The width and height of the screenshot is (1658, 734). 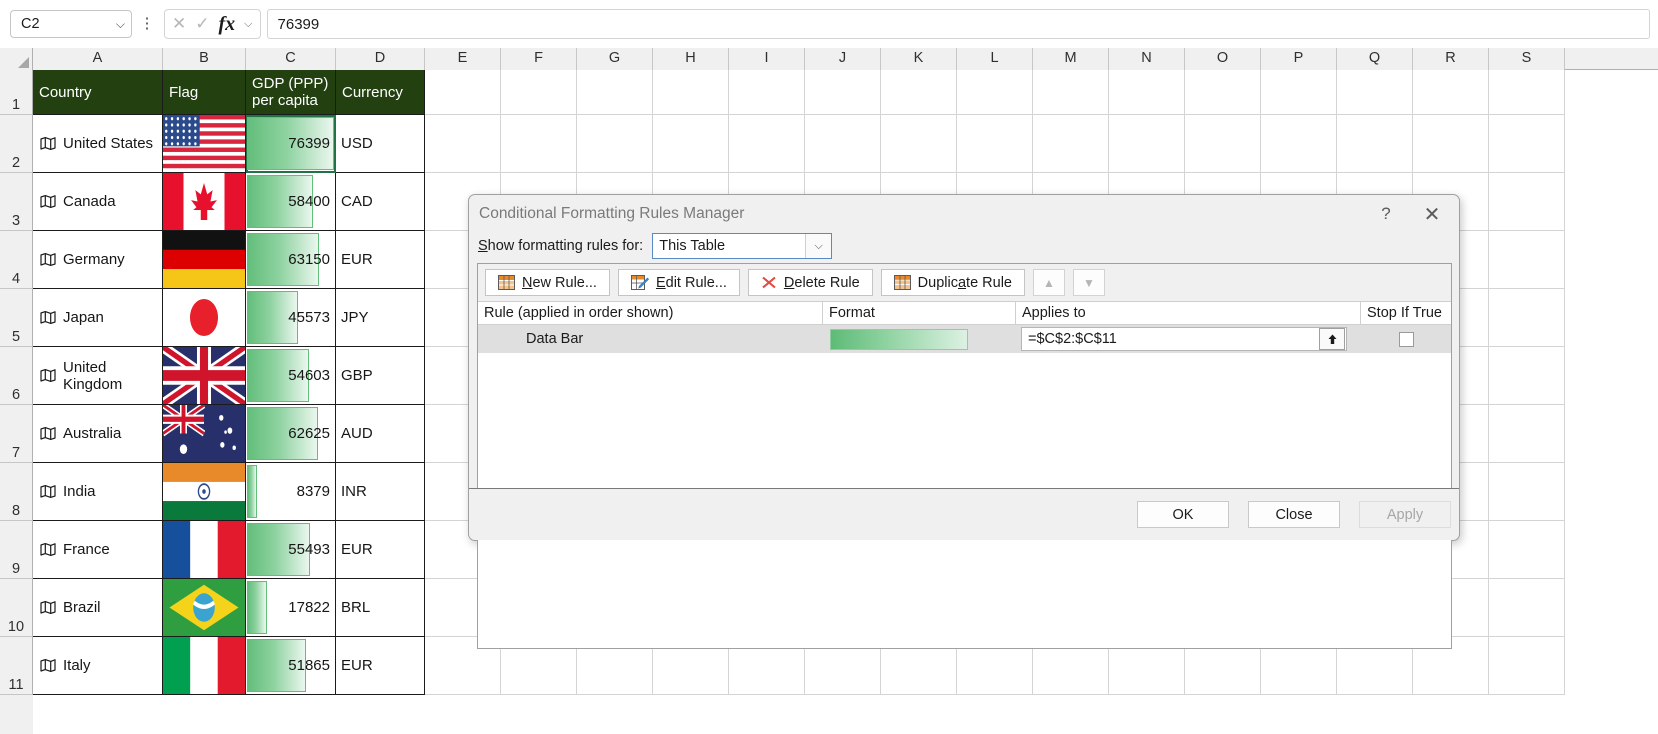 What do you see at coordinates (204, 59) in the screenshot?
I see `column-header-B: B` at bounding box center [204, 59].